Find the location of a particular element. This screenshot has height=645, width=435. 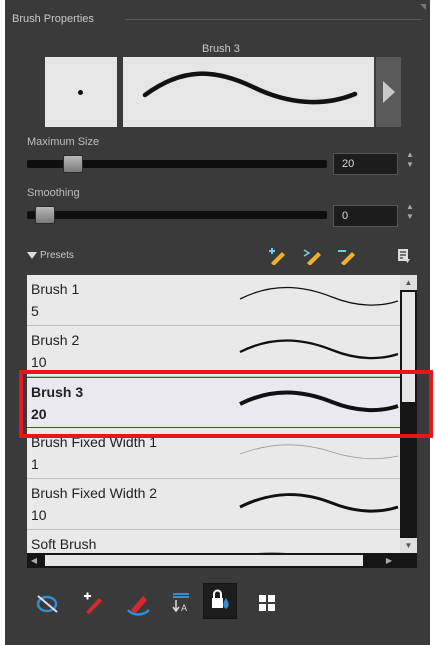

grid-view-icon is located at coordinates (267, 603).